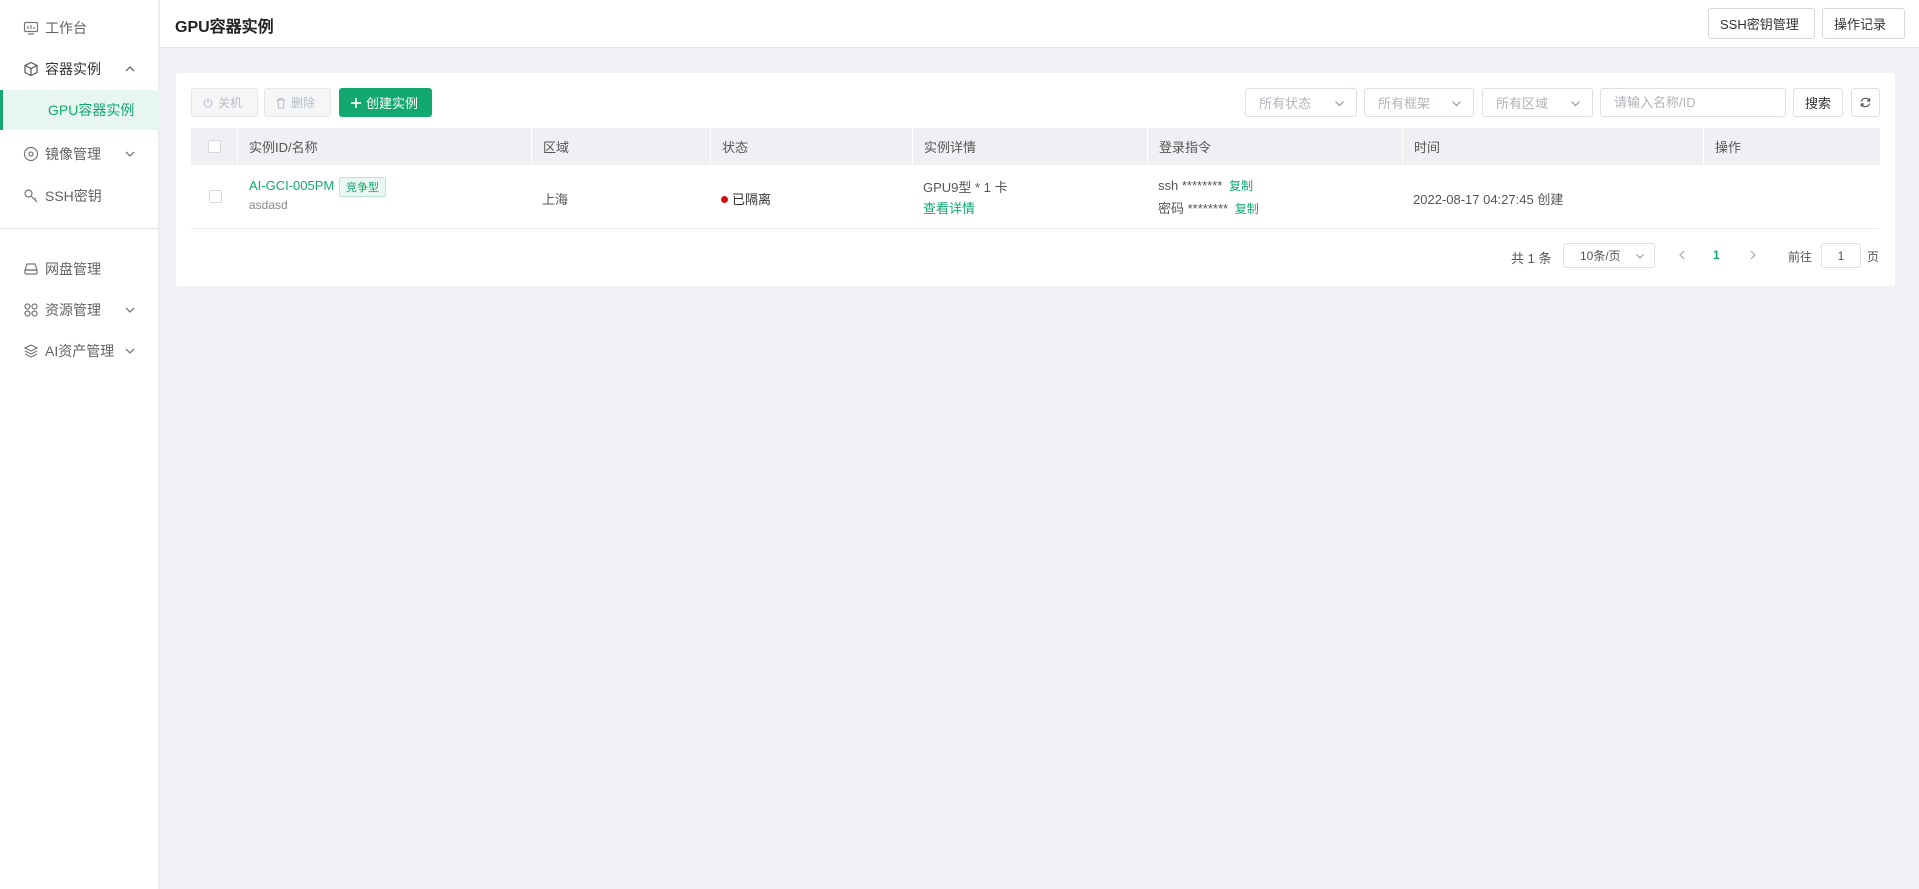 Image resolution: width=1919 pixels, height=889 pixels. I want to click on search-button: 搜索, so click(1818, 102).